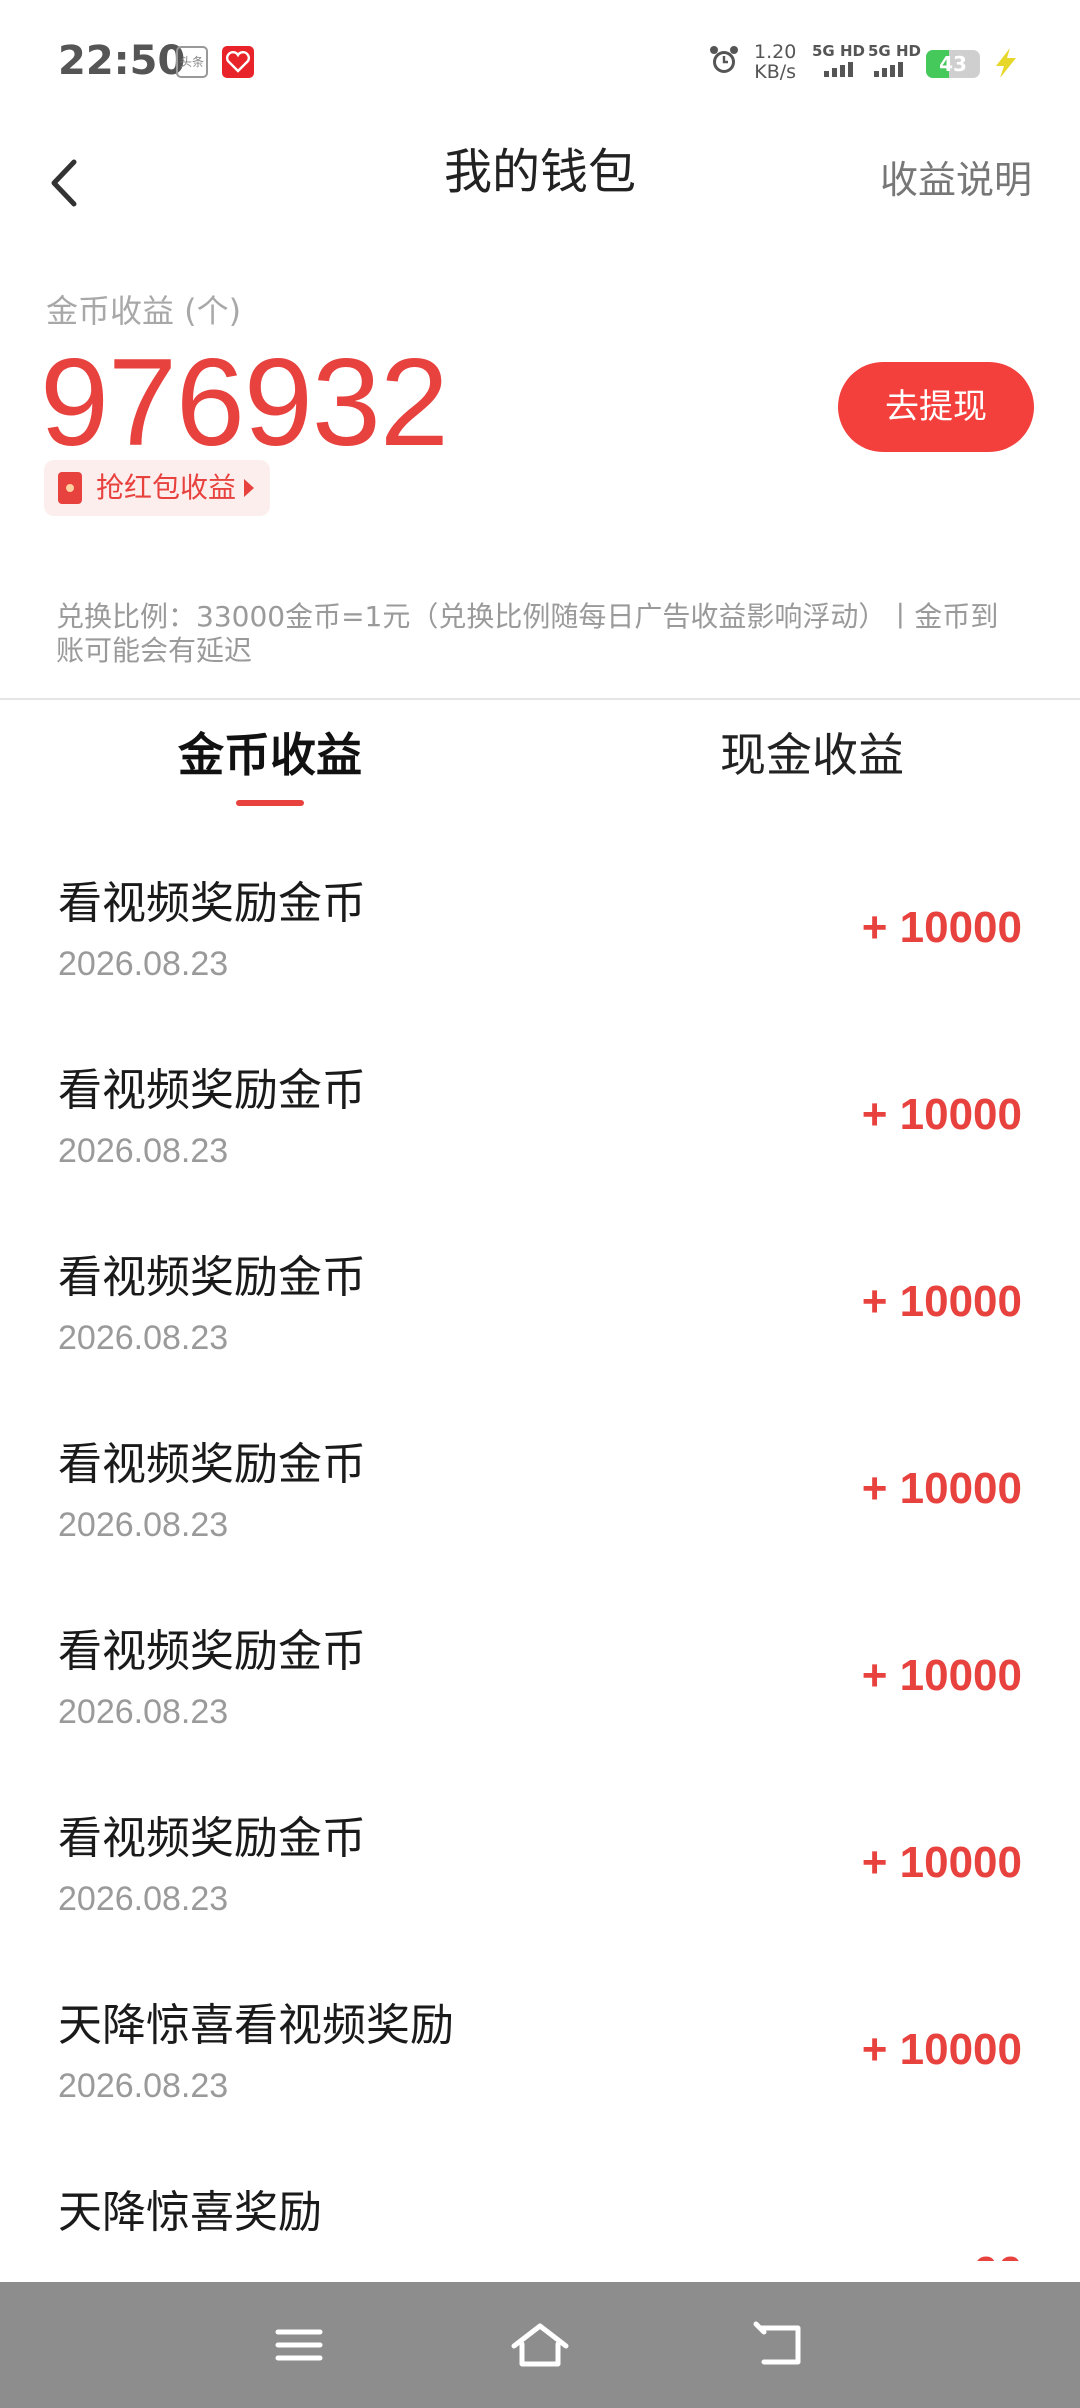 This screenshot has width=1080, height=2408. What do you see at coordinates (540, 2063) in the screenshot?
I see `list-item: 天降惊喜看视频奖励 2026.08.23 + 10000` at bounding box center [540, 2063].